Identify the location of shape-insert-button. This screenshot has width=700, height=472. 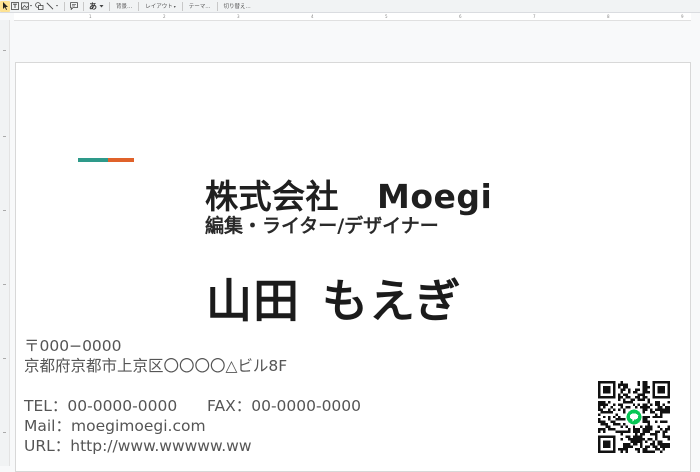
(39, 6).